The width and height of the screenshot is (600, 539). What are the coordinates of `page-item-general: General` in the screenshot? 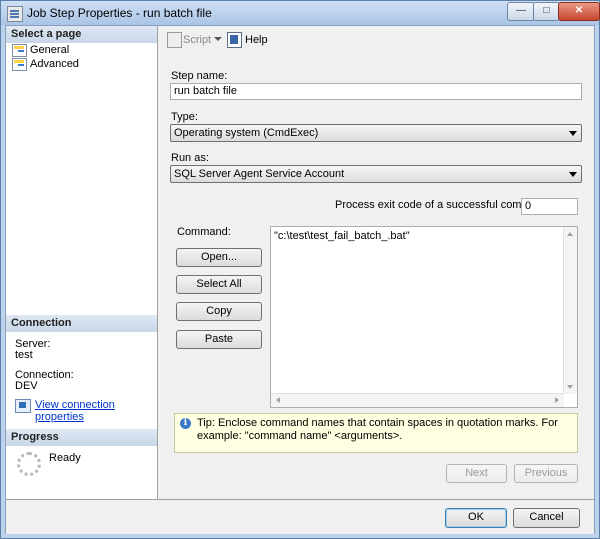 It's located at (81, 50).